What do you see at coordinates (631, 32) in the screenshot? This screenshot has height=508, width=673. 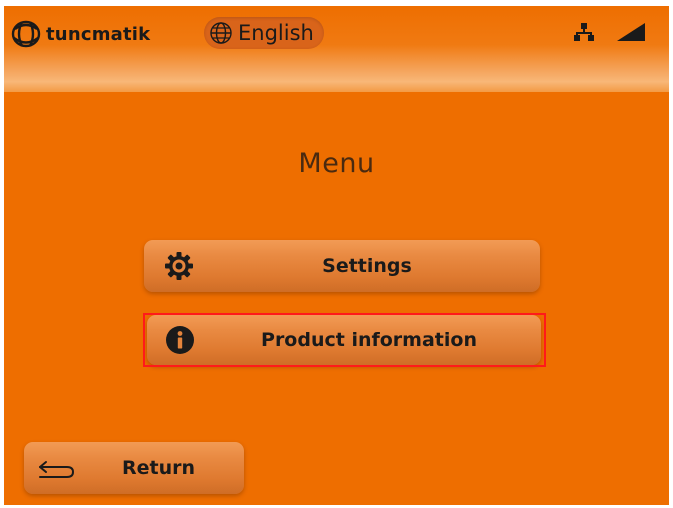 I see `signal-strength-icon` at bounding box center [631, 32].